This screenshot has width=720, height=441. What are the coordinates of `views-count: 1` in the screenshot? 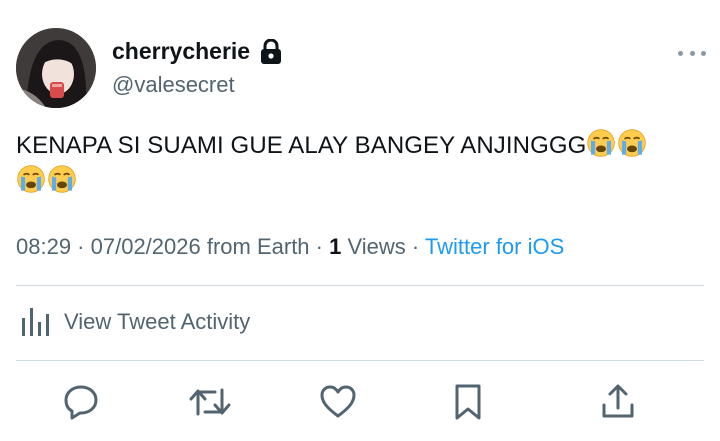 It's located at (335, 246).